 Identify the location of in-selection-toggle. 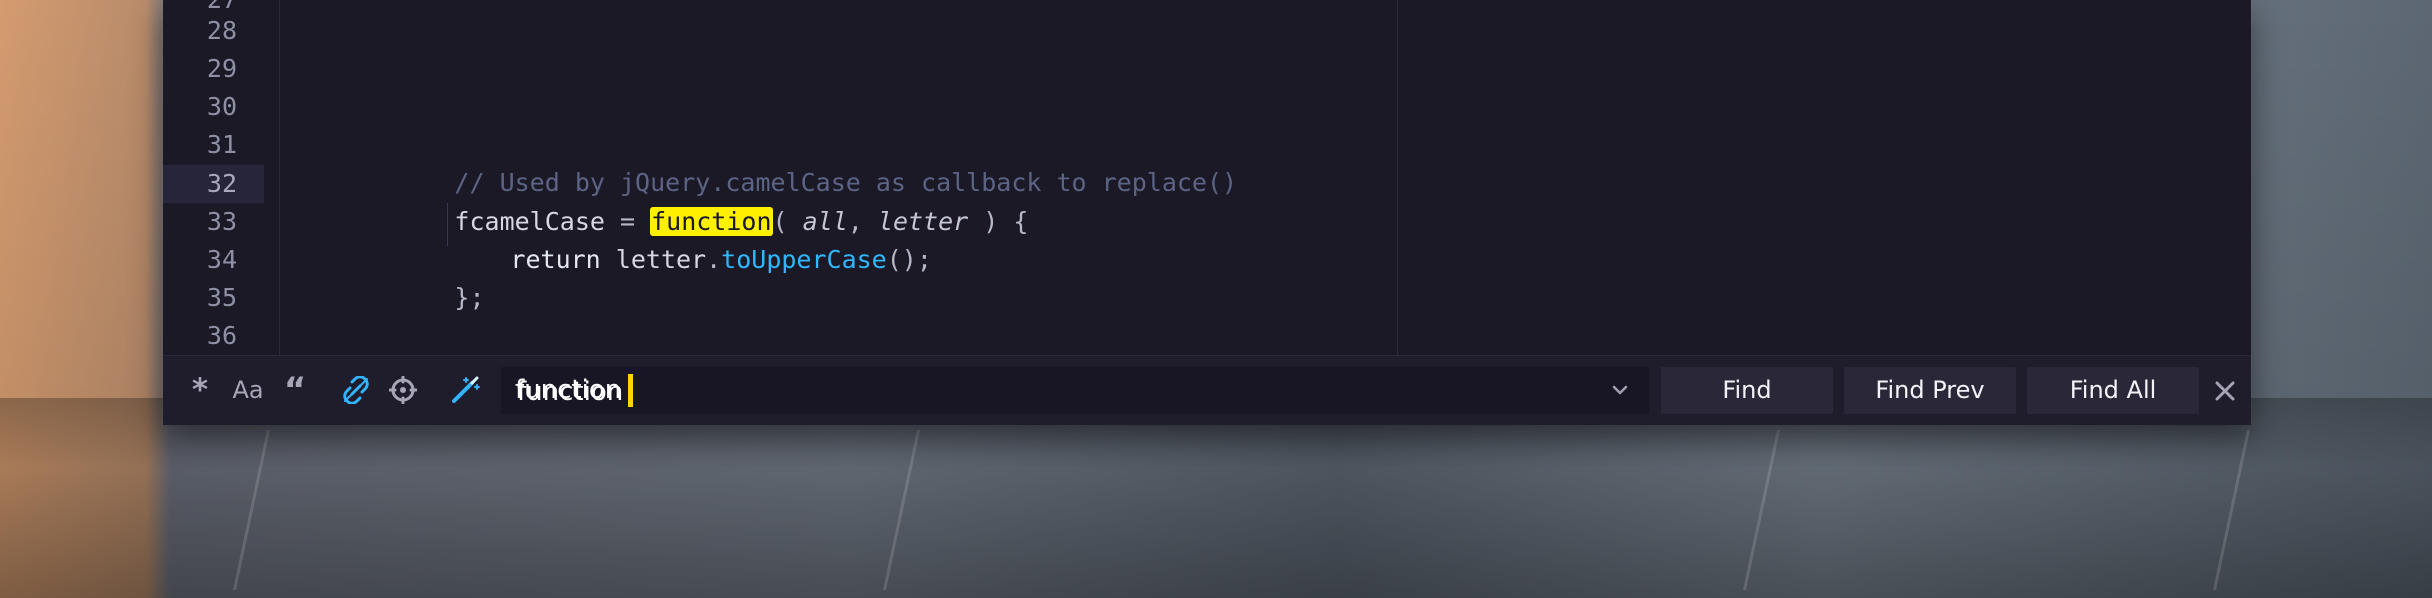
(403, 390).